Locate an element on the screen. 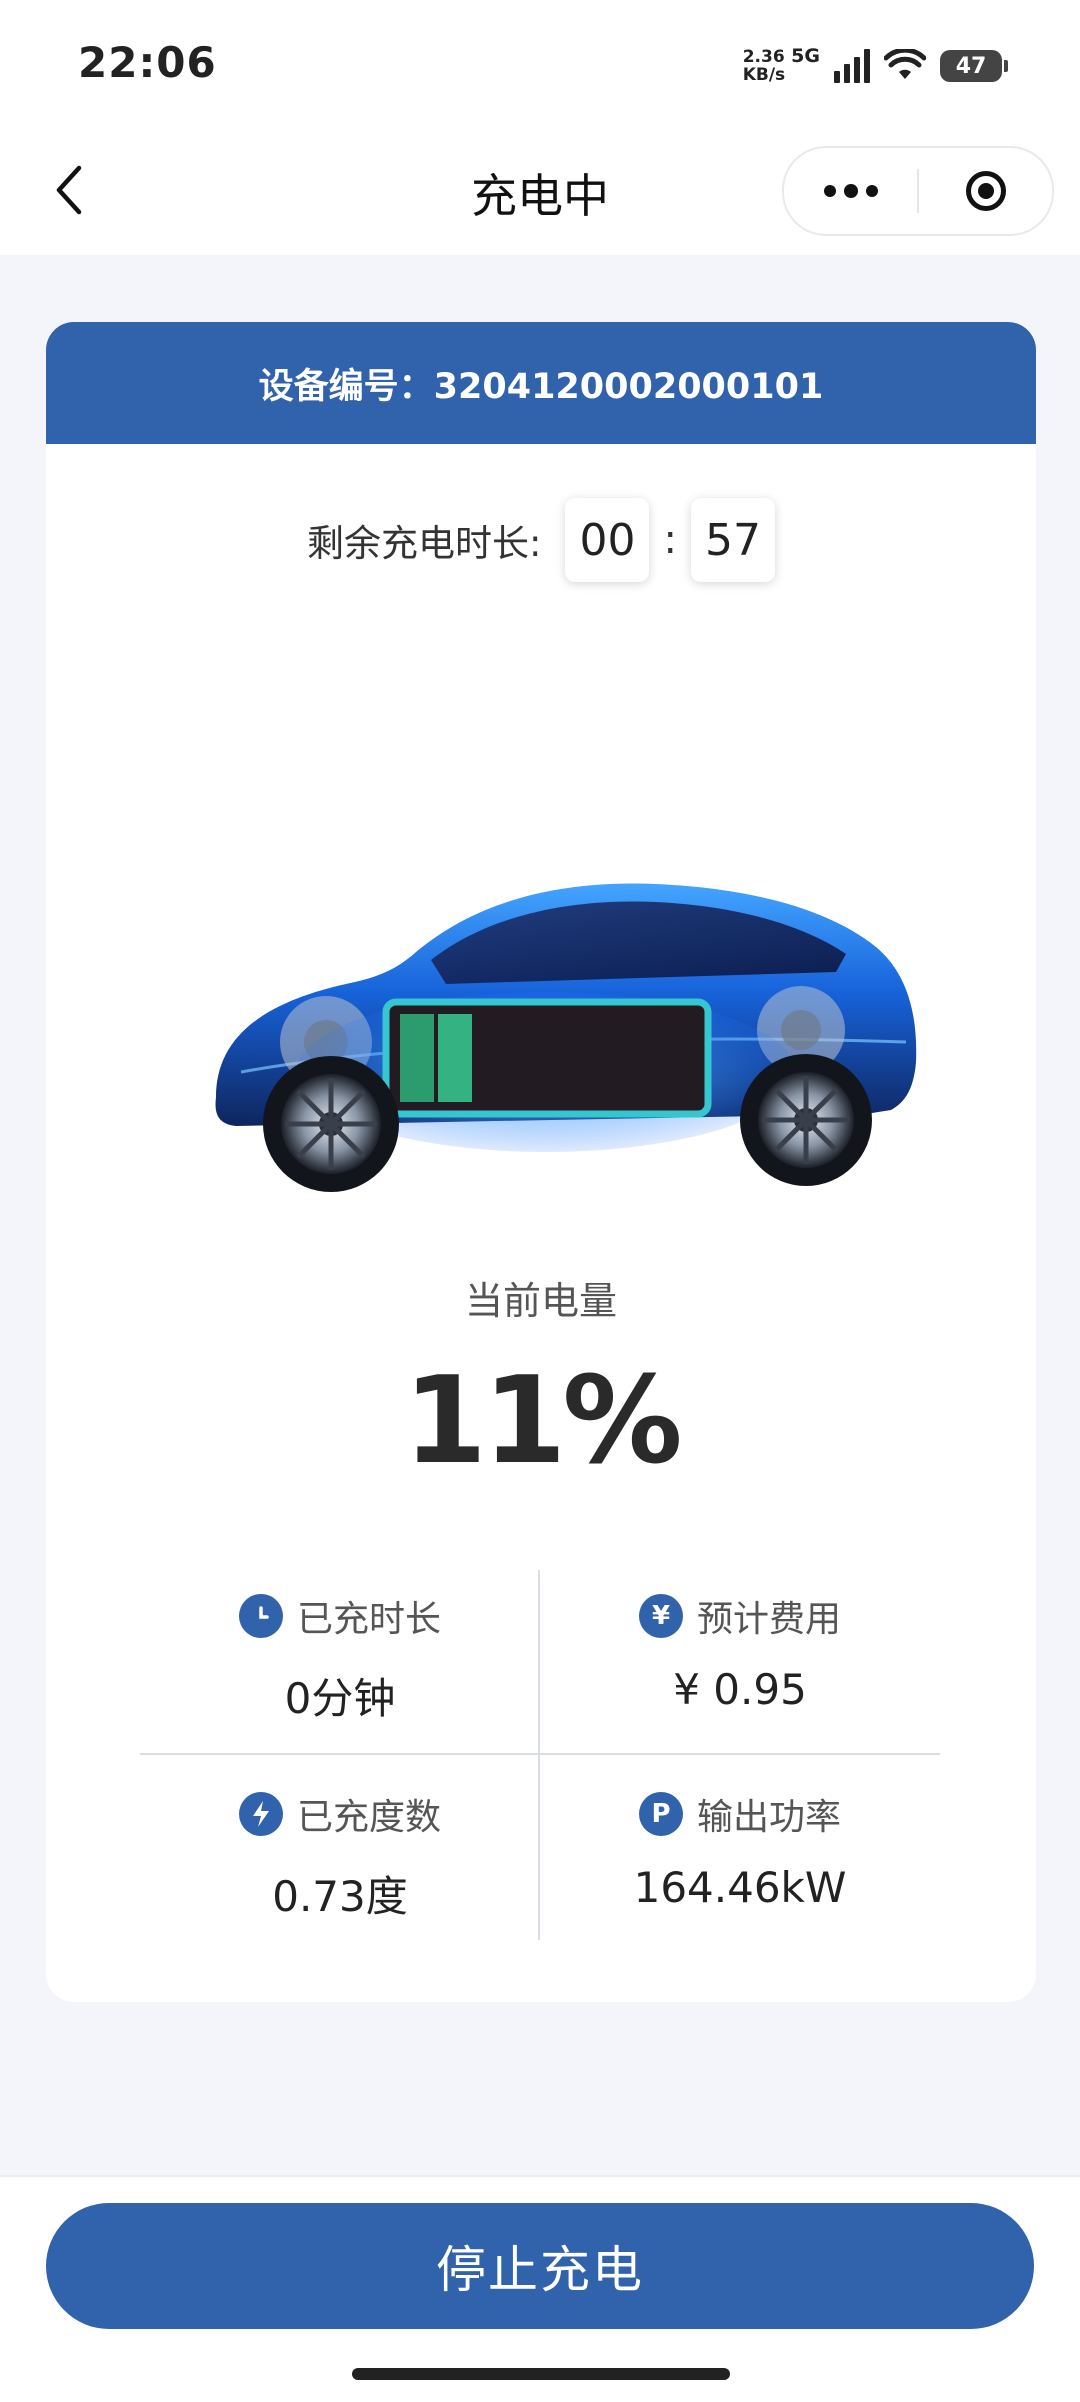 The width and height of the screenshot is (1080, 2402). stop-charging-button: 停止充电 is located at coordinates (540, 2266).